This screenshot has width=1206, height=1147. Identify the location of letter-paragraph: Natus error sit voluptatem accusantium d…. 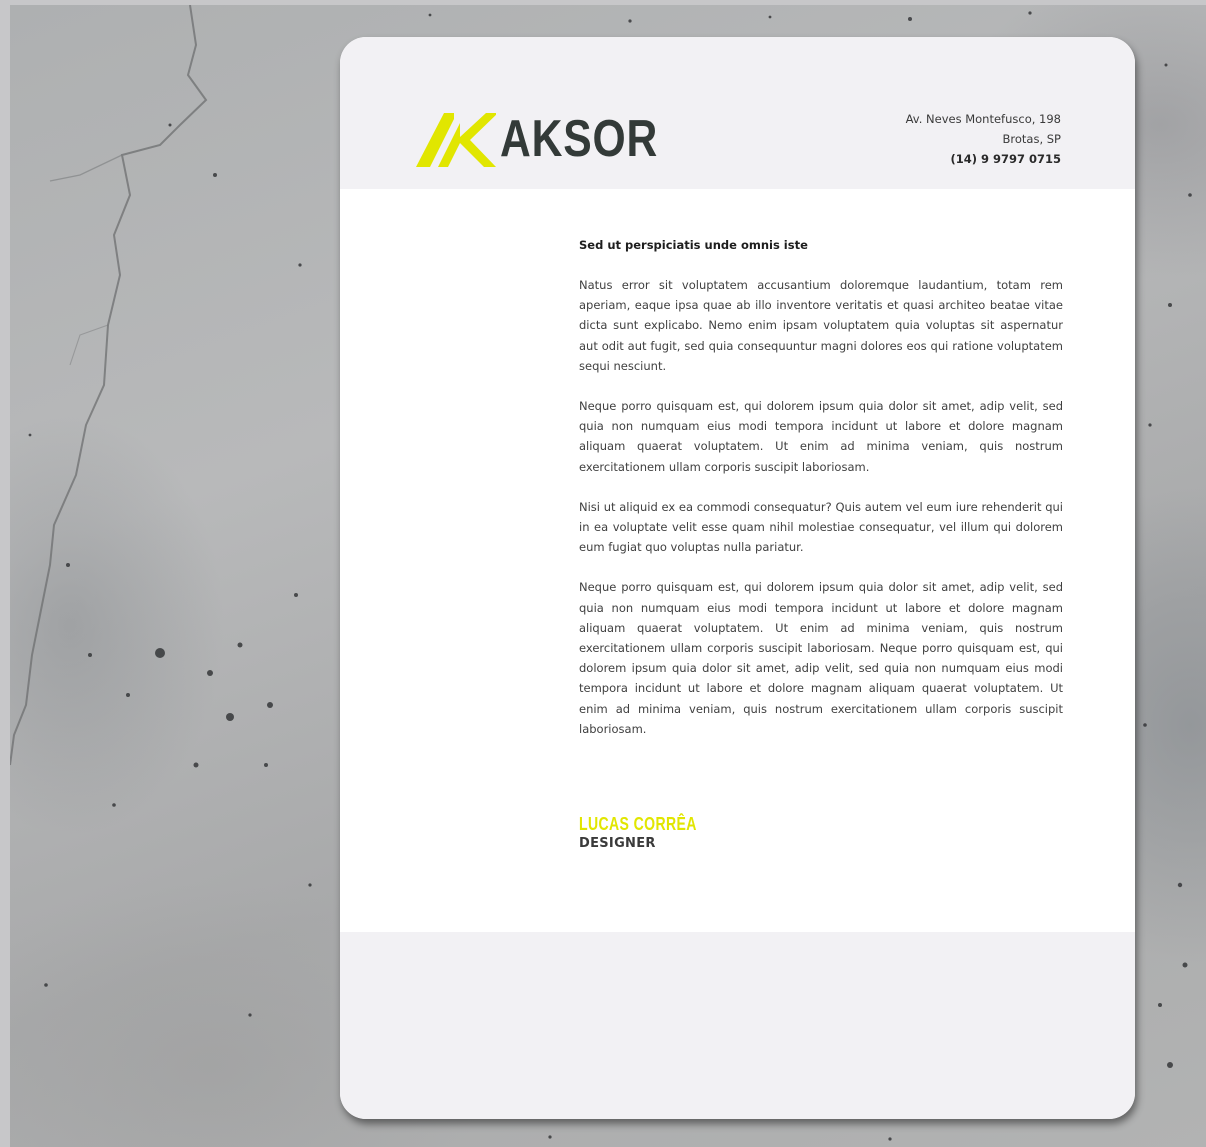
(821, 325).